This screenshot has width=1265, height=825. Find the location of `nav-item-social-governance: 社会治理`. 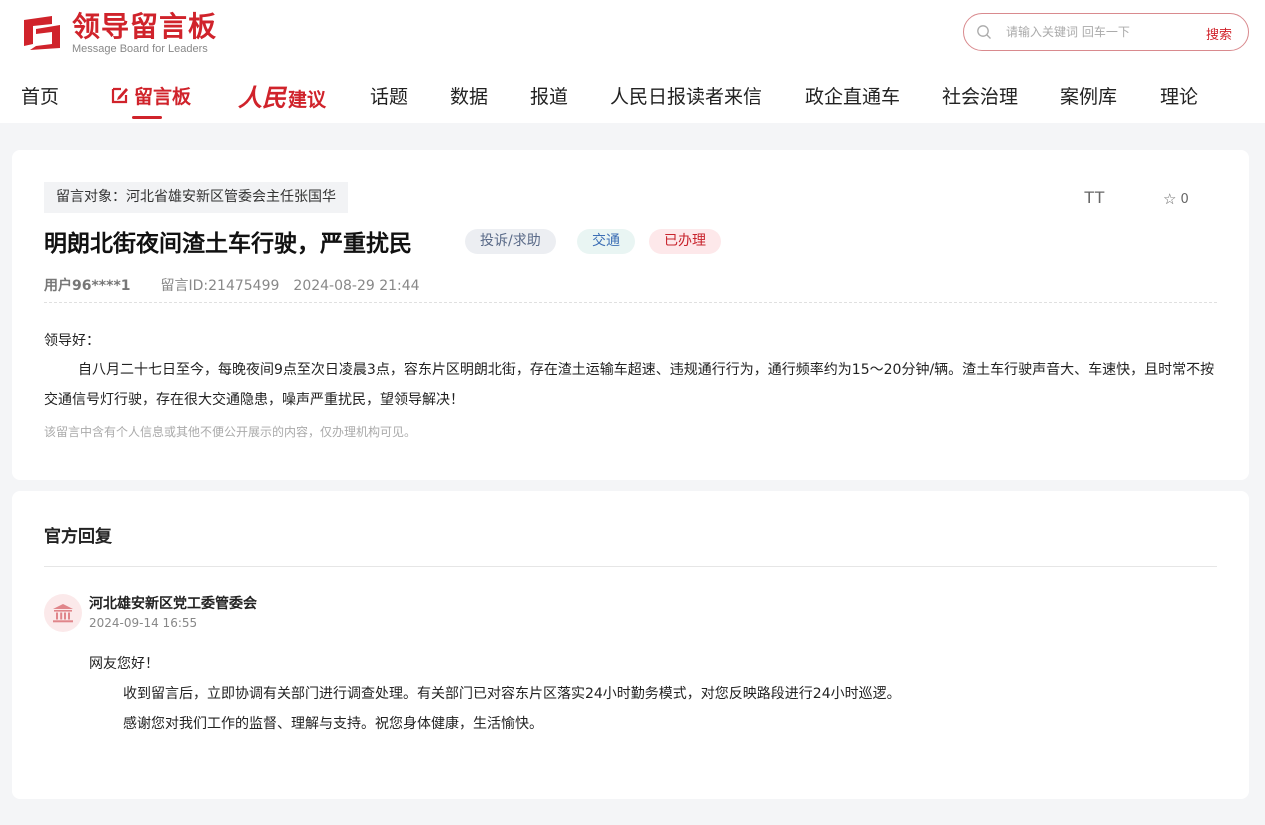

nav-item-social-governance: 社会治理 is located at coordinates (980, 95).